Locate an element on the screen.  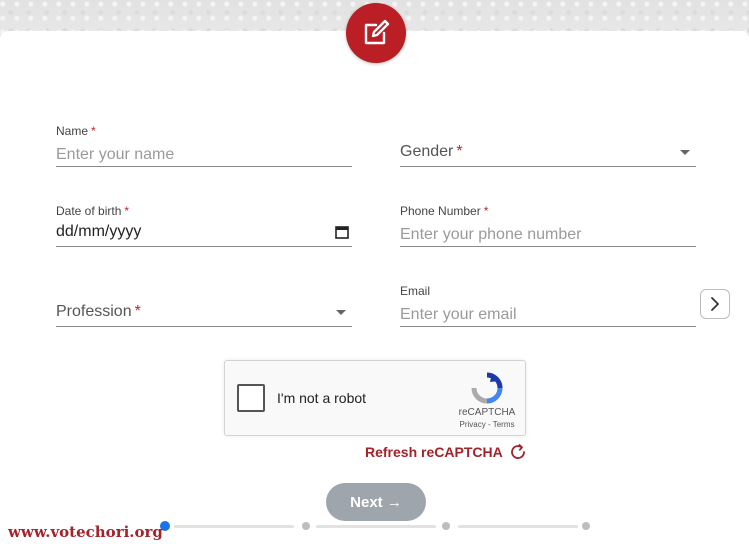
phone-input is located at coordinates (548, 235).